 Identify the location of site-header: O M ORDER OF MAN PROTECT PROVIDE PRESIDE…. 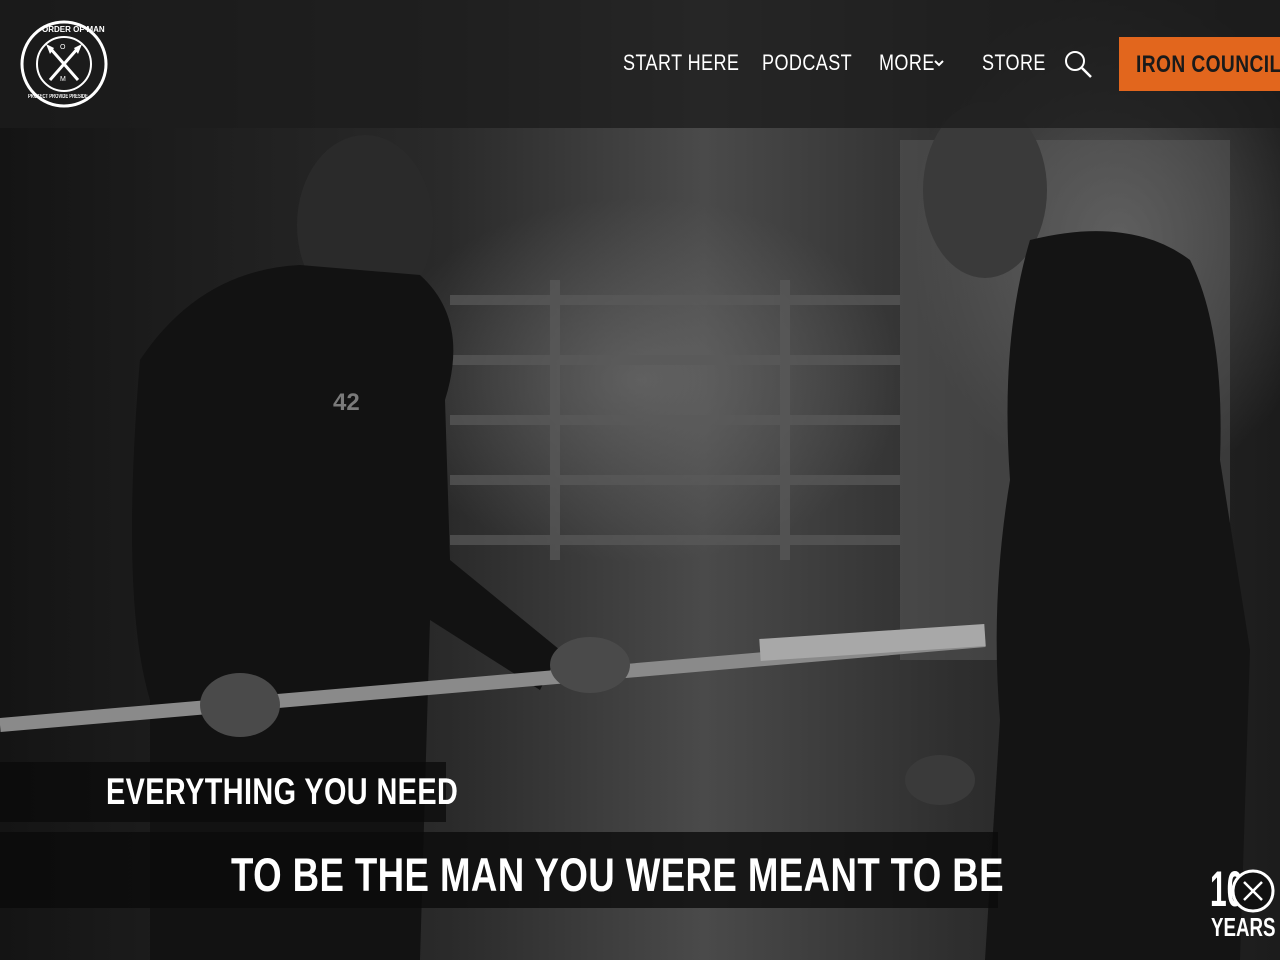
(640, 64).